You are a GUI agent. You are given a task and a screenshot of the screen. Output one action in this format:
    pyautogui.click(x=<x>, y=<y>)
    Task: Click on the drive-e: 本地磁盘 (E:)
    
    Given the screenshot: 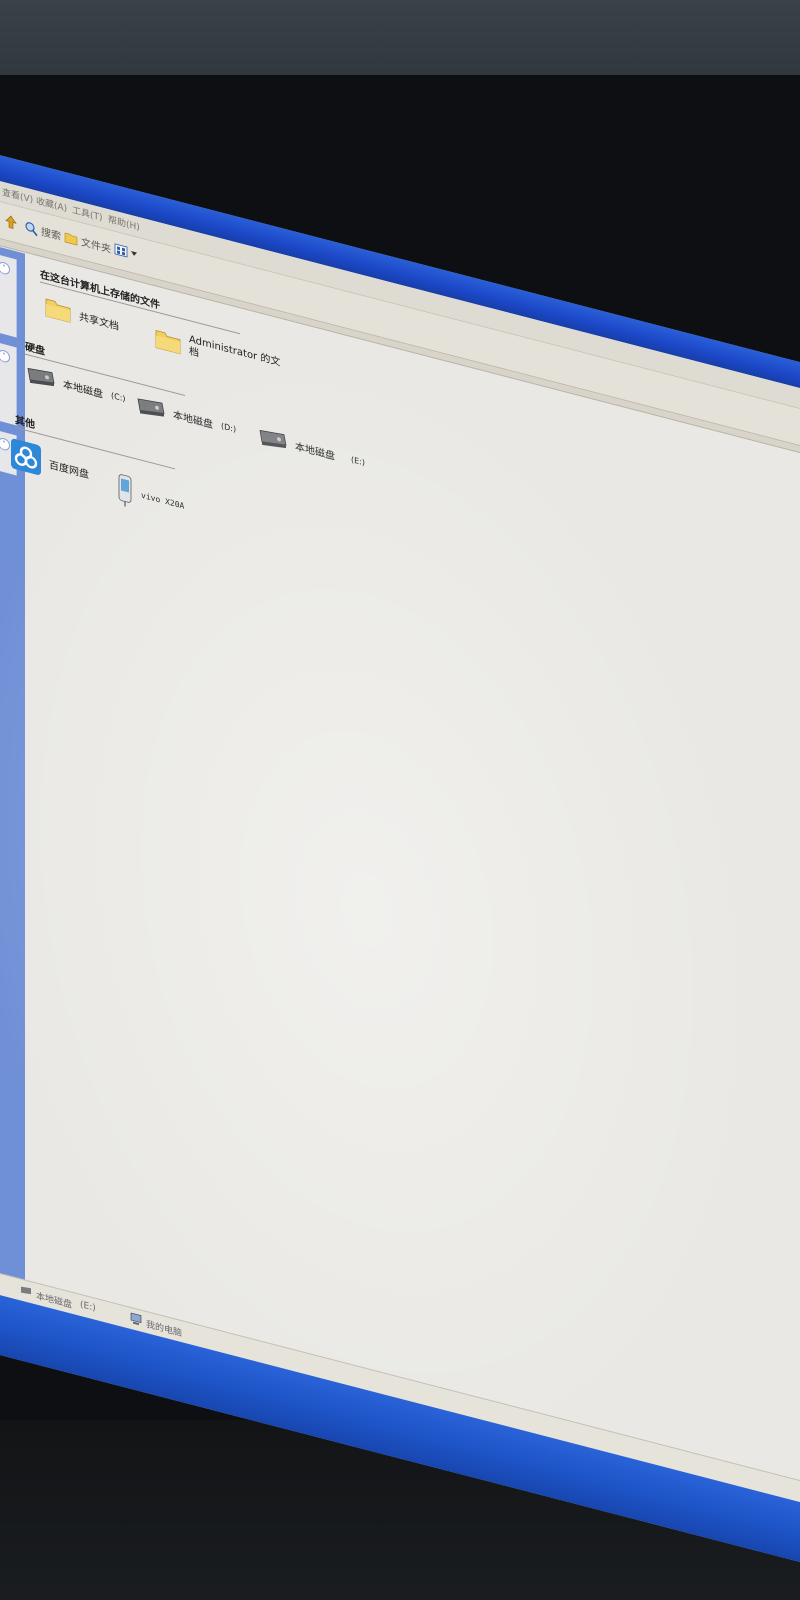 What is the action you would take?
    pyautogui.click(x=311, y=449)
    